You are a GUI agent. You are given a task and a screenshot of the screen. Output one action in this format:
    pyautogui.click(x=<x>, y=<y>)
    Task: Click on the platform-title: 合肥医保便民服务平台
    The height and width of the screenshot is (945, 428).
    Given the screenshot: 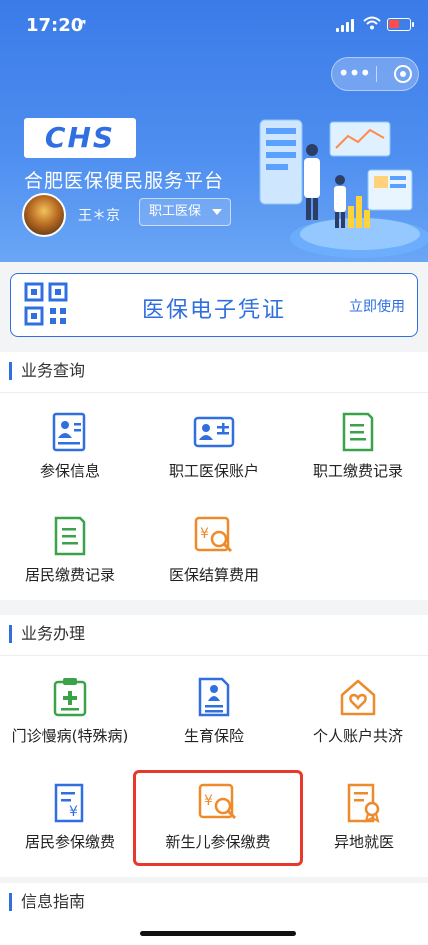 What is the action you would take?
    pyautogui.click(x=124, y=181)
    